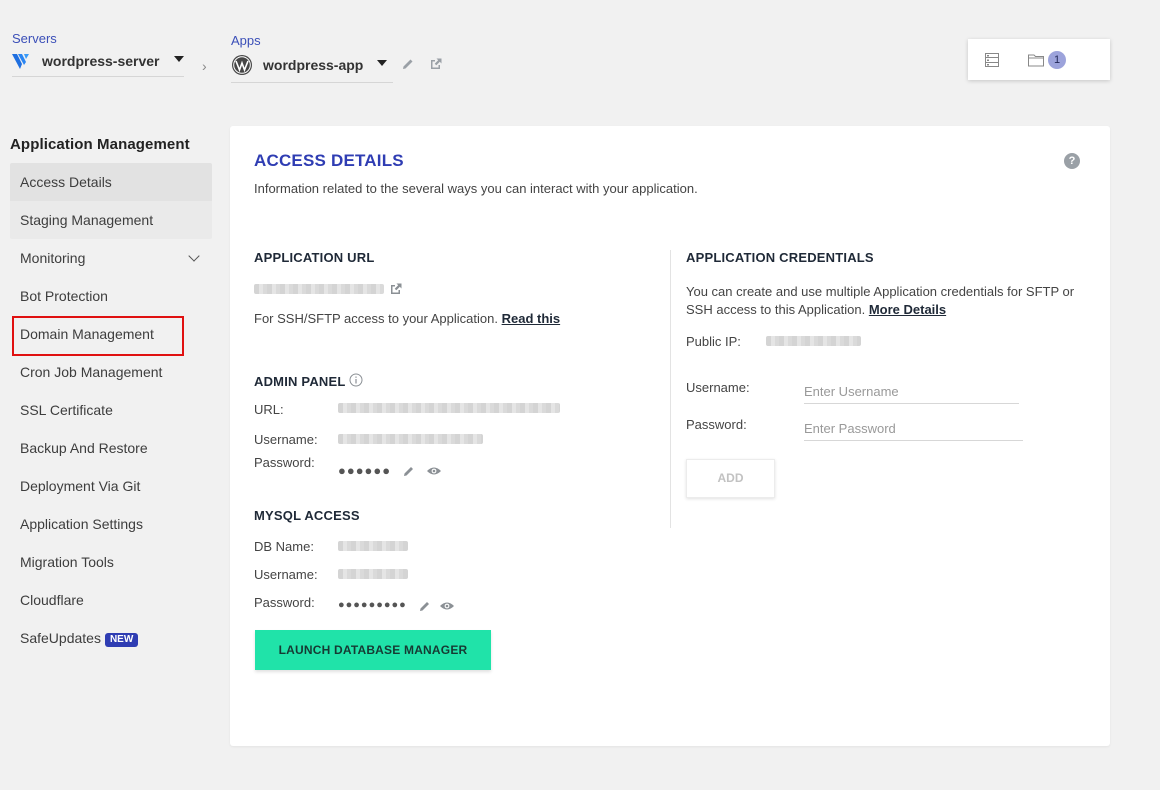  Describe the element at coordinates (907, 309) in the screenshot. I see `more-details-link: More Details` at that location.